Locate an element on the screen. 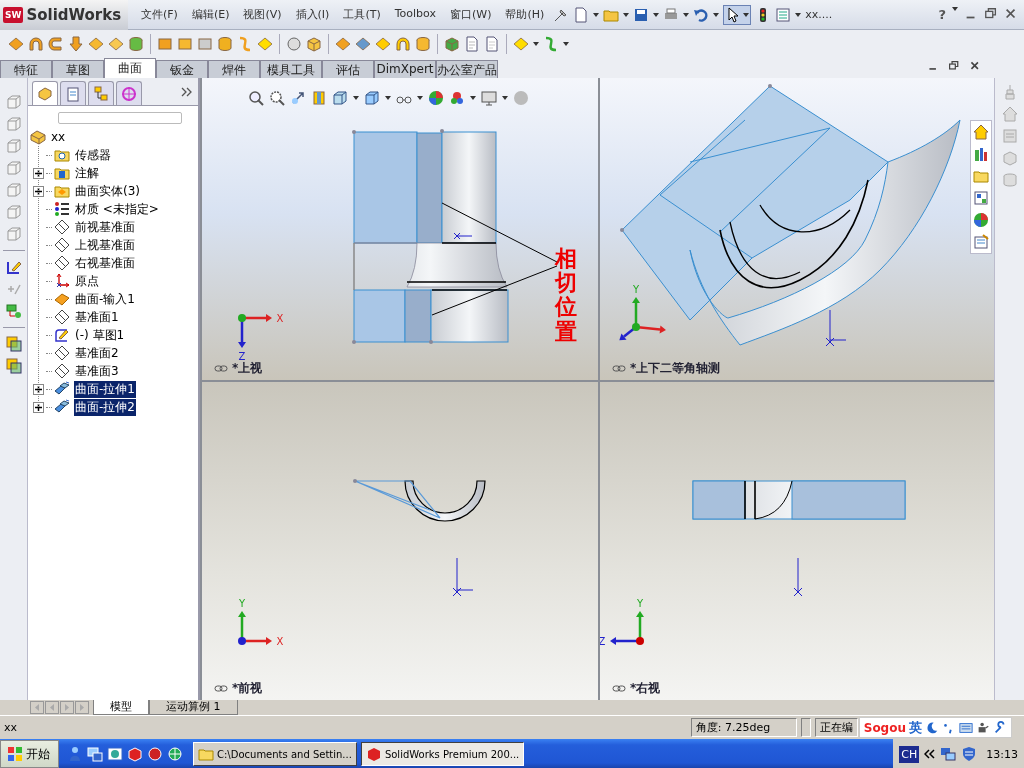 The width and height of the screenshot is (1024, 768). command-tab: 焊件 is located at coordinates (234, 69).